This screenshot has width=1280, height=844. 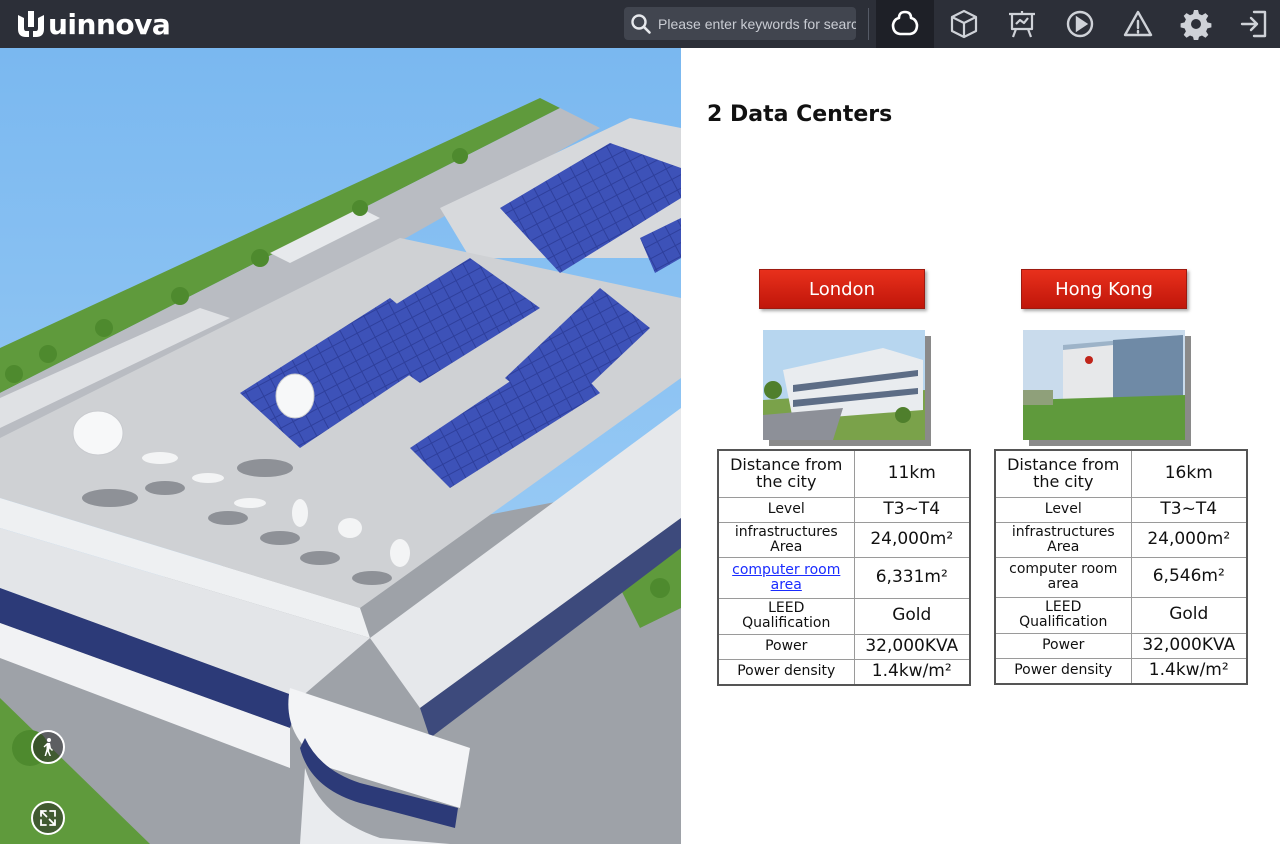 What do you see at coordinates (1104, 289) in the screenshot?
I see `city-button-hong-kong: Hong Kong` at bounding box center [1104, 289].